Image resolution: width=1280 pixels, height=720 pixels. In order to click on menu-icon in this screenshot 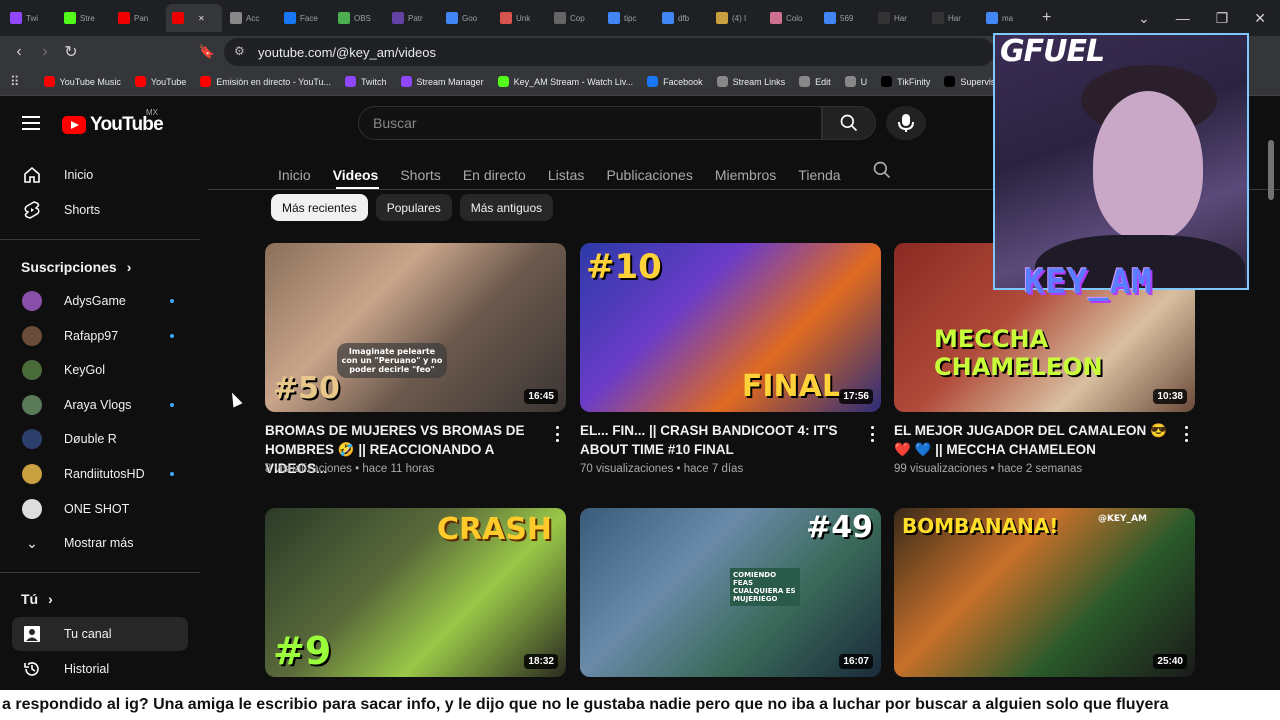, I will do `click(31, 123)`.